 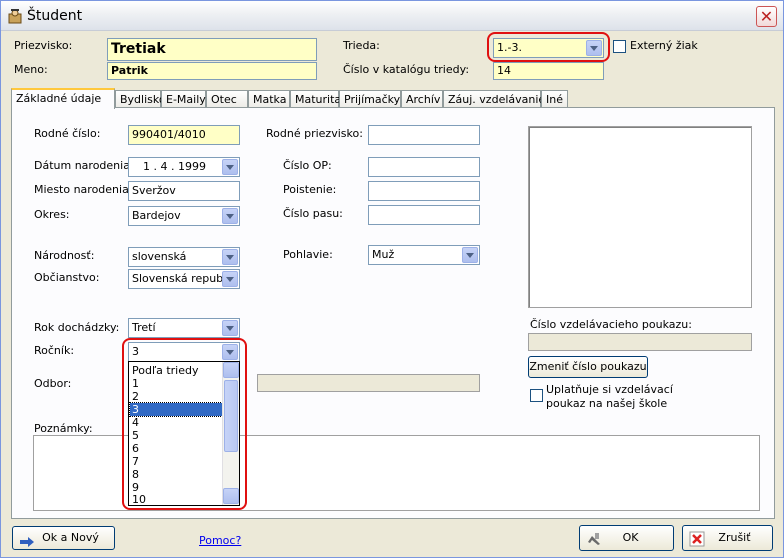 What do you see at coordinates (156, 215) in the screenshot?
I see `okres-value: Bardejov` at bounding box center [156, 215].